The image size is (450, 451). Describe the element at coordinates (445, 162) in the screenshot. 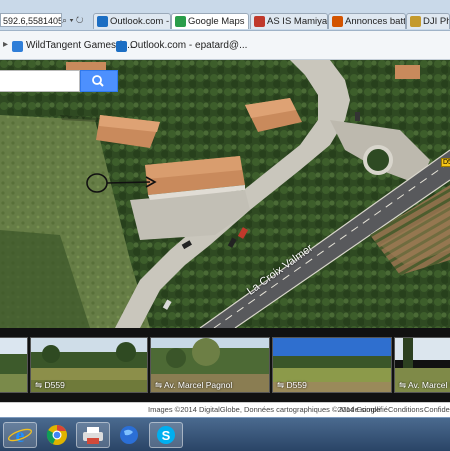

I see `road-number-badge: D559` at that location.